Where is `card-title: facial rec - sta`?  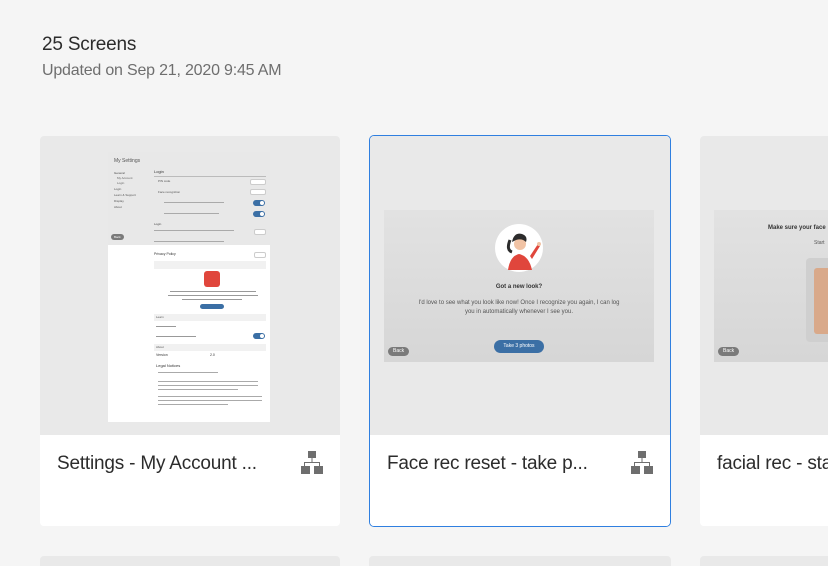 card-title: facial rec - sta is located at coordinates (772, 464).